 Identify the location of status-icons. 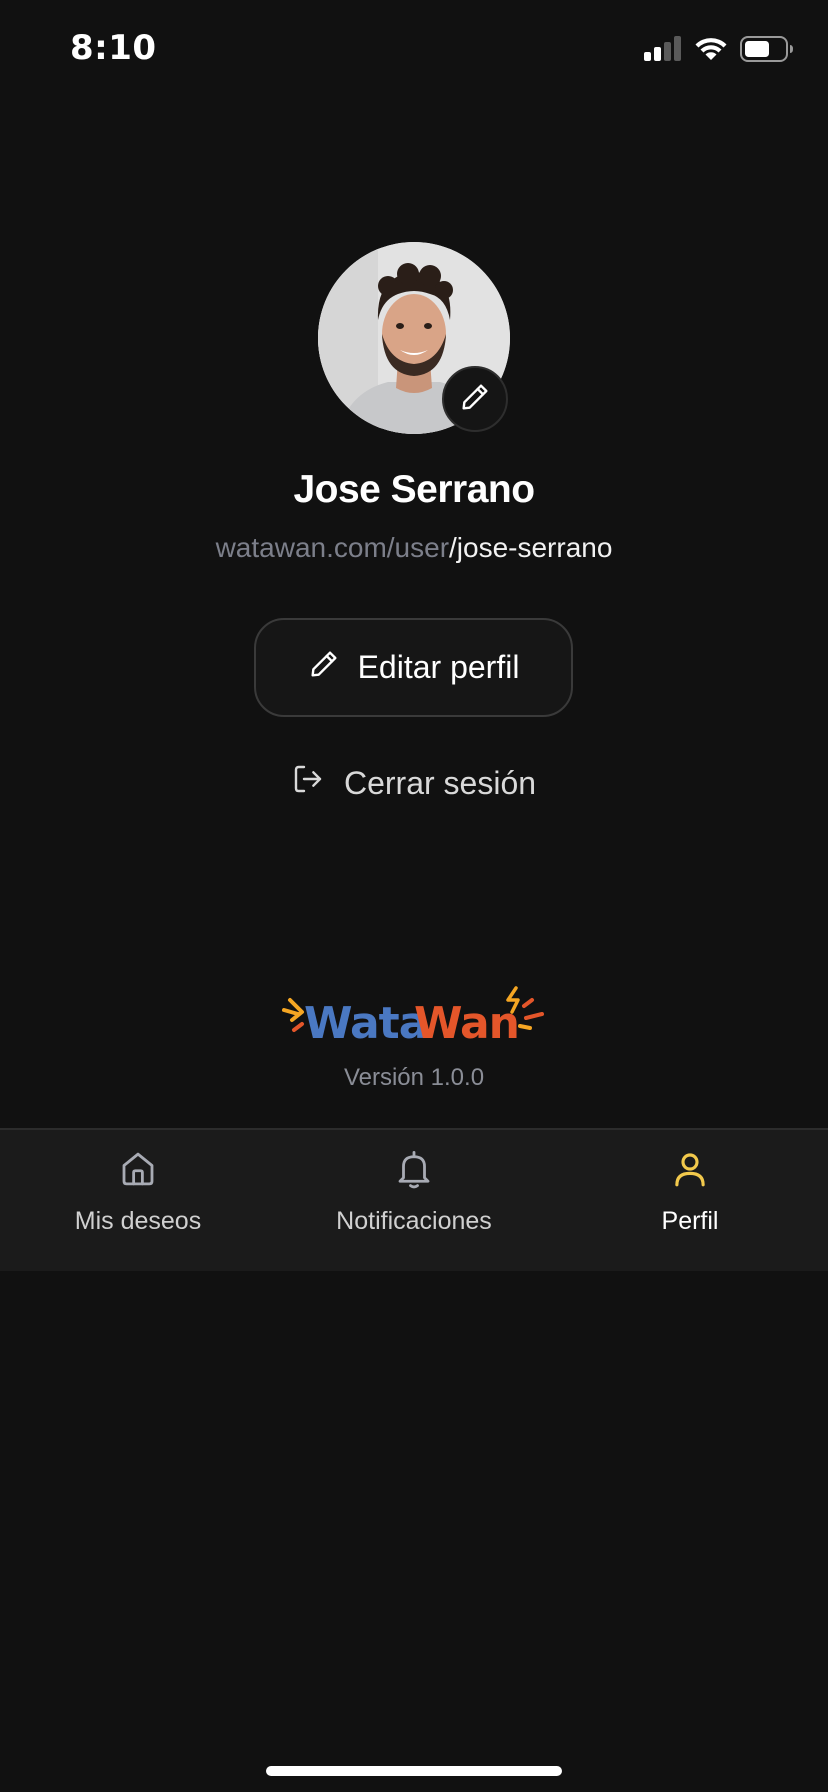
(719, 51).